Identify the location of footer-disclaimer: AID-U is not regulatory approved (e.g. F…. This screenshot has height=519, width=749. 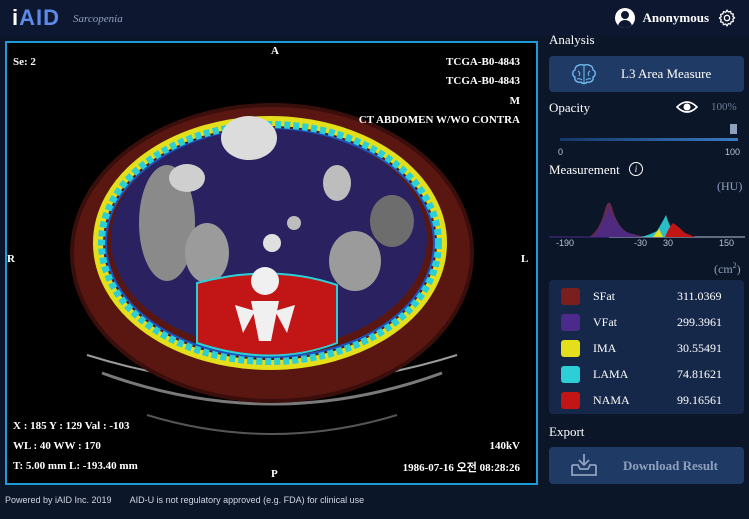
(247, 500).